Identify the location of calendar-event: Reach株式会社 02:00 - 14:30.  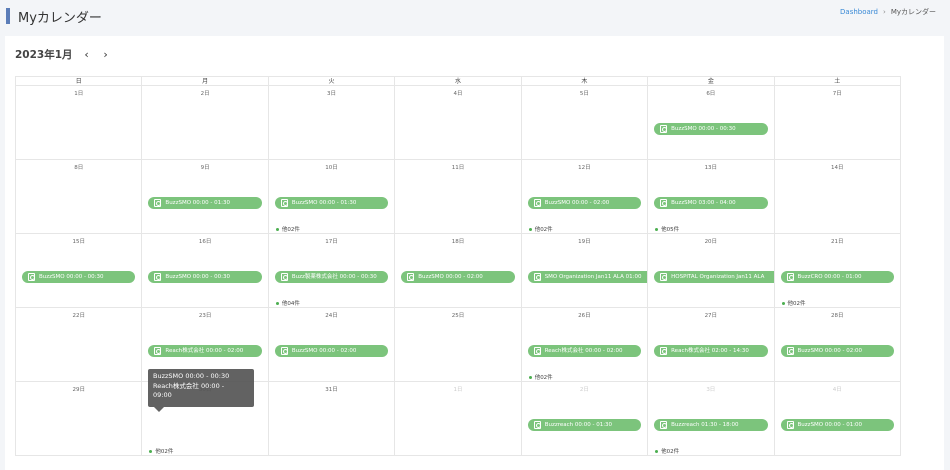
(711, 351).